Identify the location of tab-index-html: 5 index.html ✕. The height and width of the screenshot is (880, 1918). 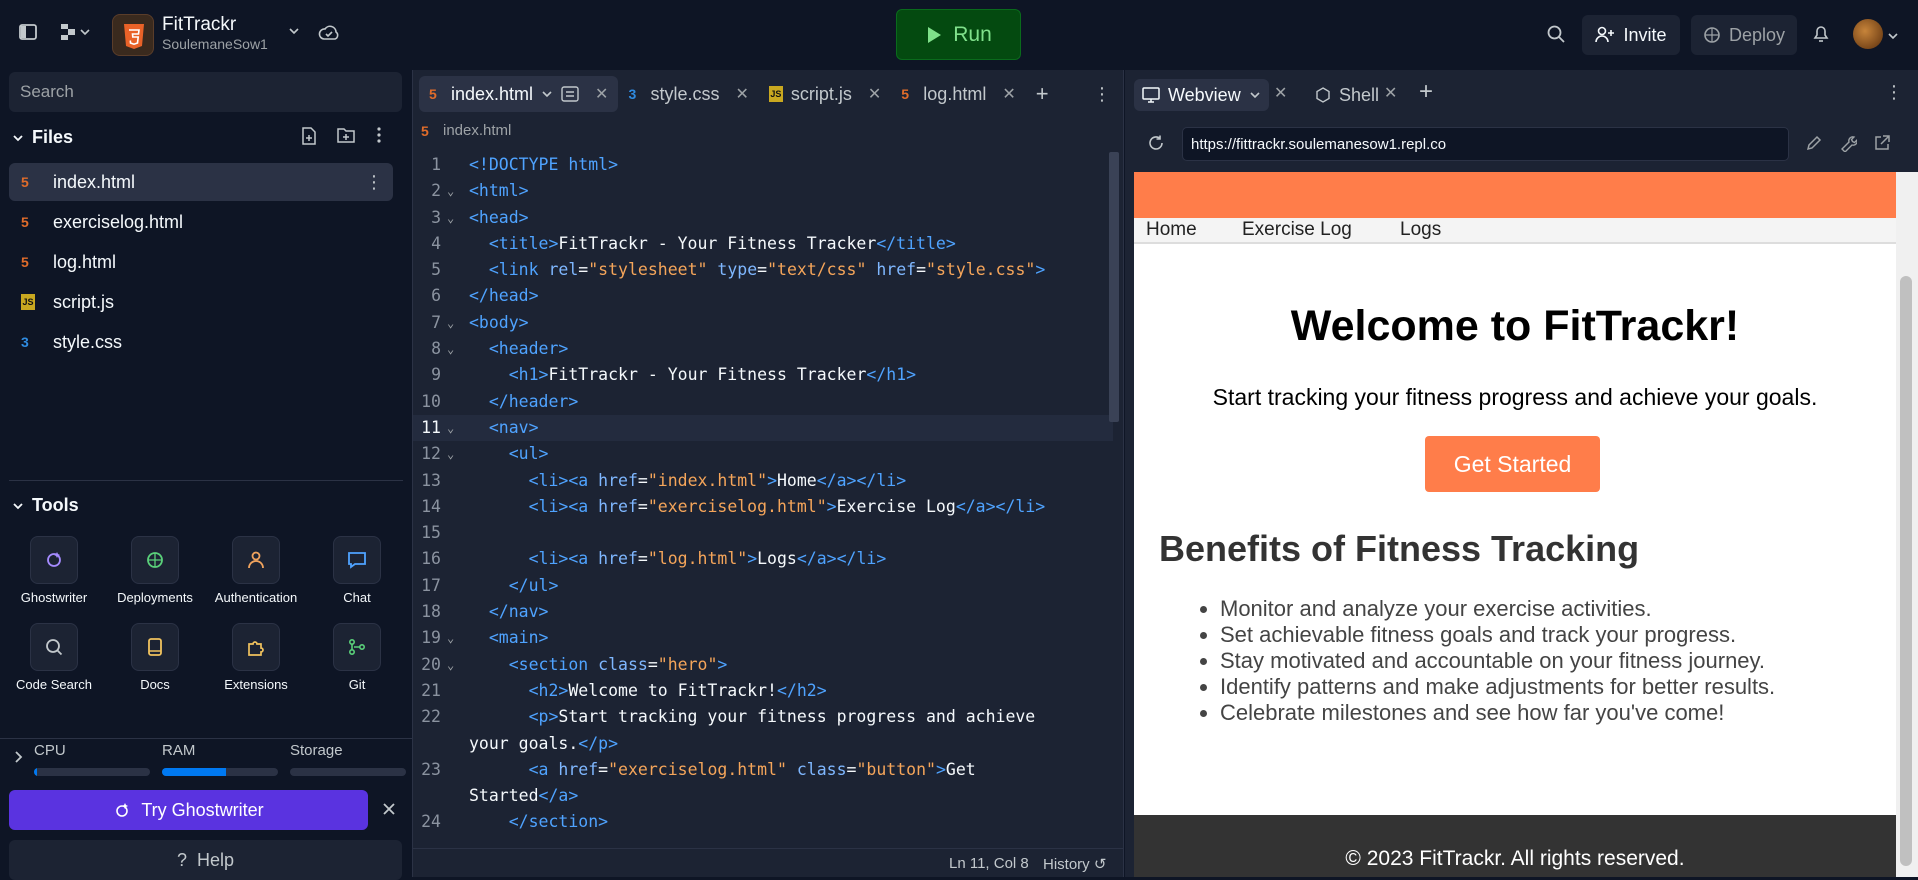
(519, 94).